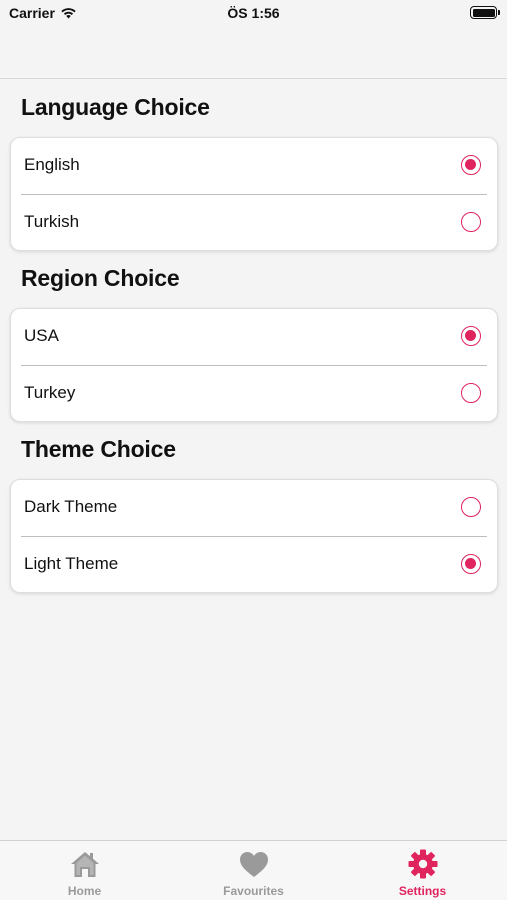  What do you see at coordinates (52, 221) in the screenshot?
I see `option-label: Turkish` at bounding box center [52, 221].